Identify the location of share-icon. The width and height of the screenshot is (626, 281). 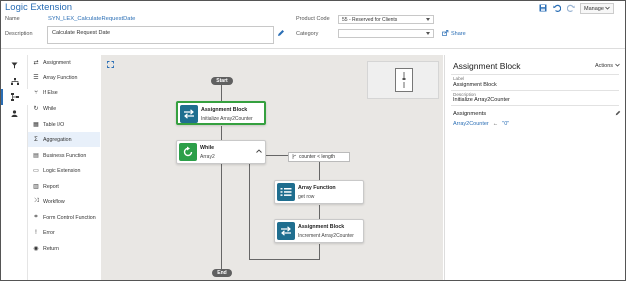
(445, 34).